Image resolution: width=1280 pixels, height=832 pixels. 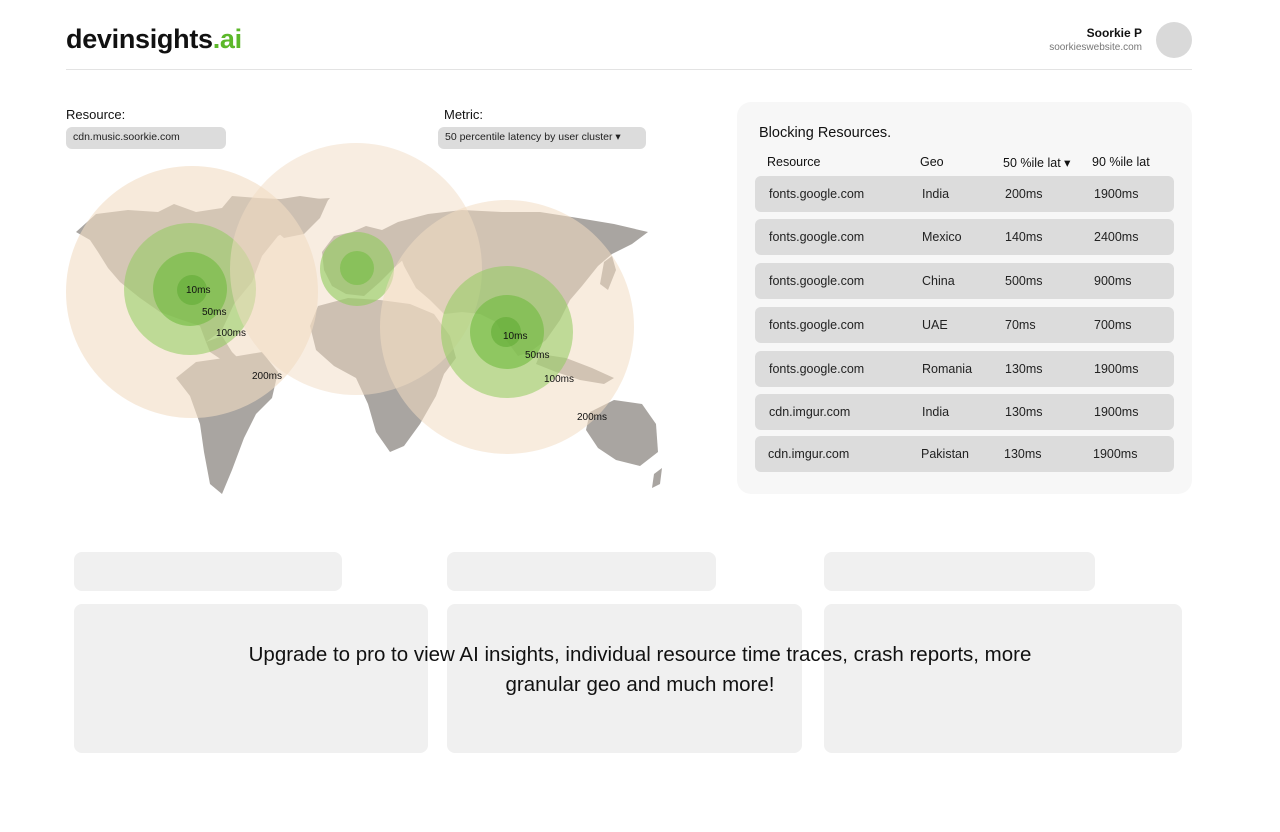 I want to click on cell-geo: Mexico, so click(x=942, y=237).